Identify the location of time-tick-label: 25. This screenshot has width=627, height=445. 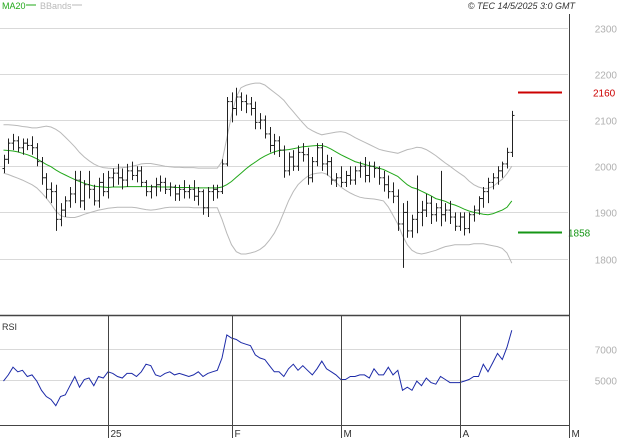
(117, 434).